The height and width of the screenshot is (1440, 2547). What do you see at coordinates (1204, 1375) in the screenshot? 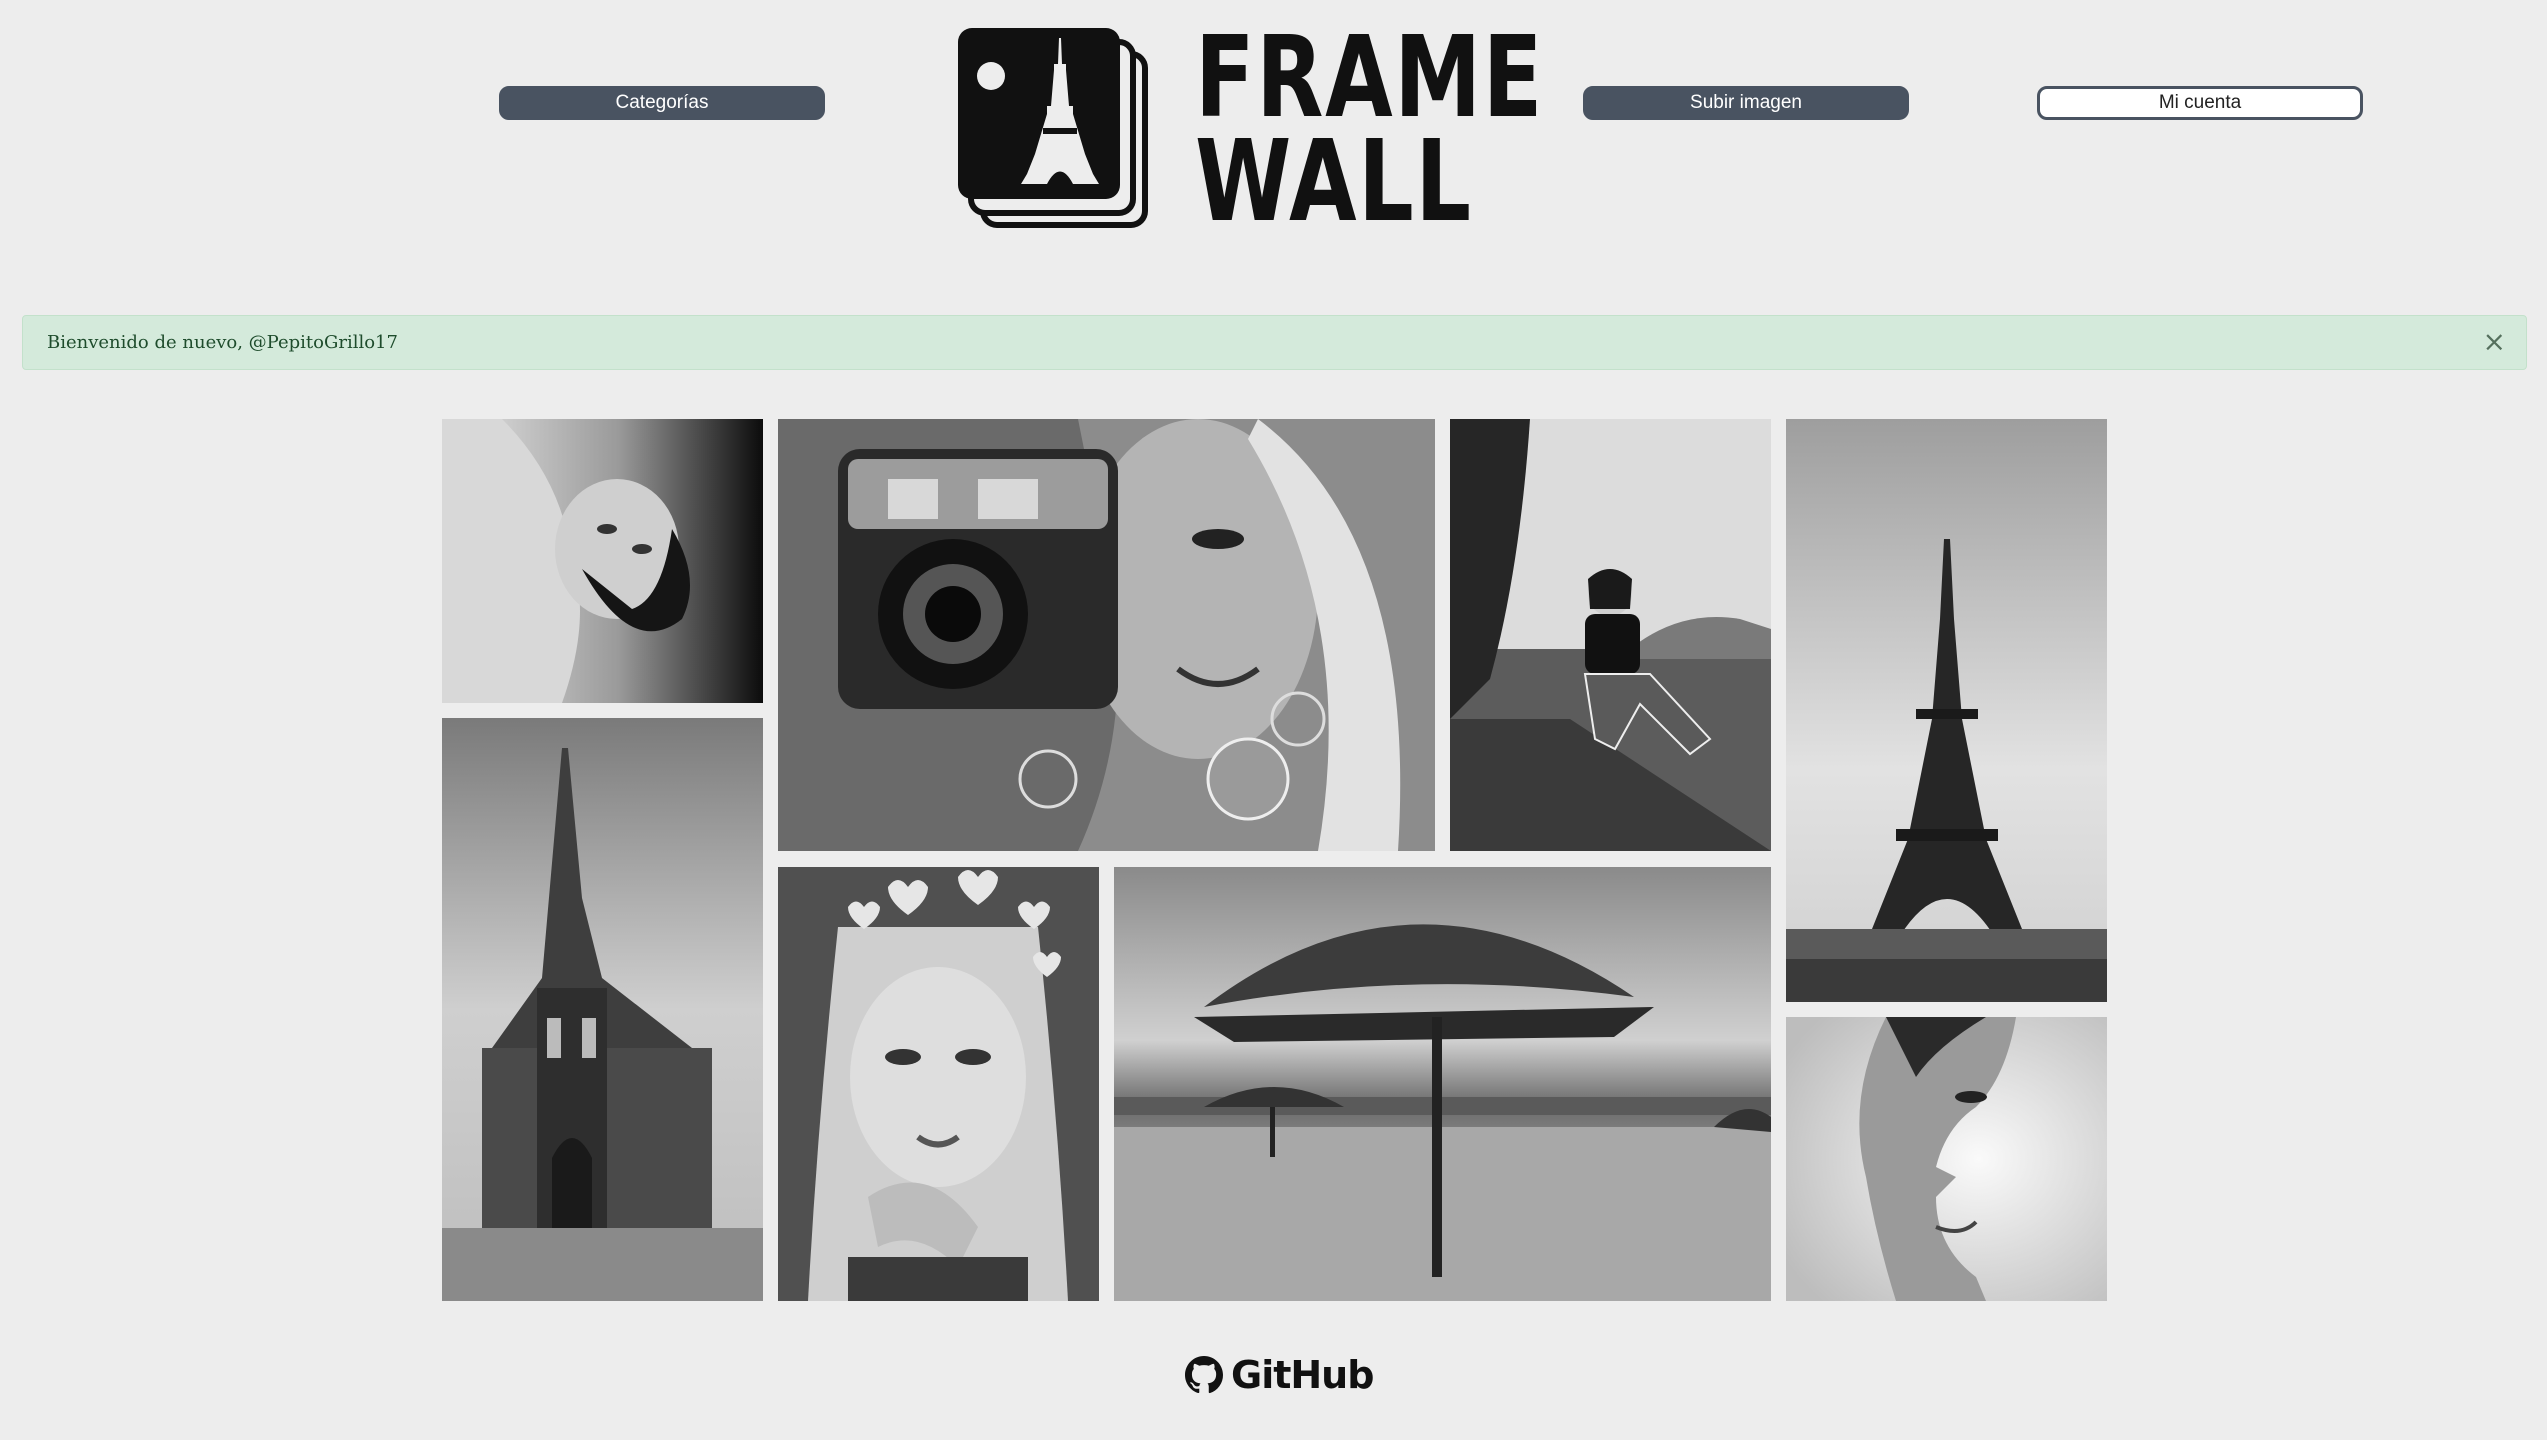
I see `github-icon` at bounding box center [1204, 1375].